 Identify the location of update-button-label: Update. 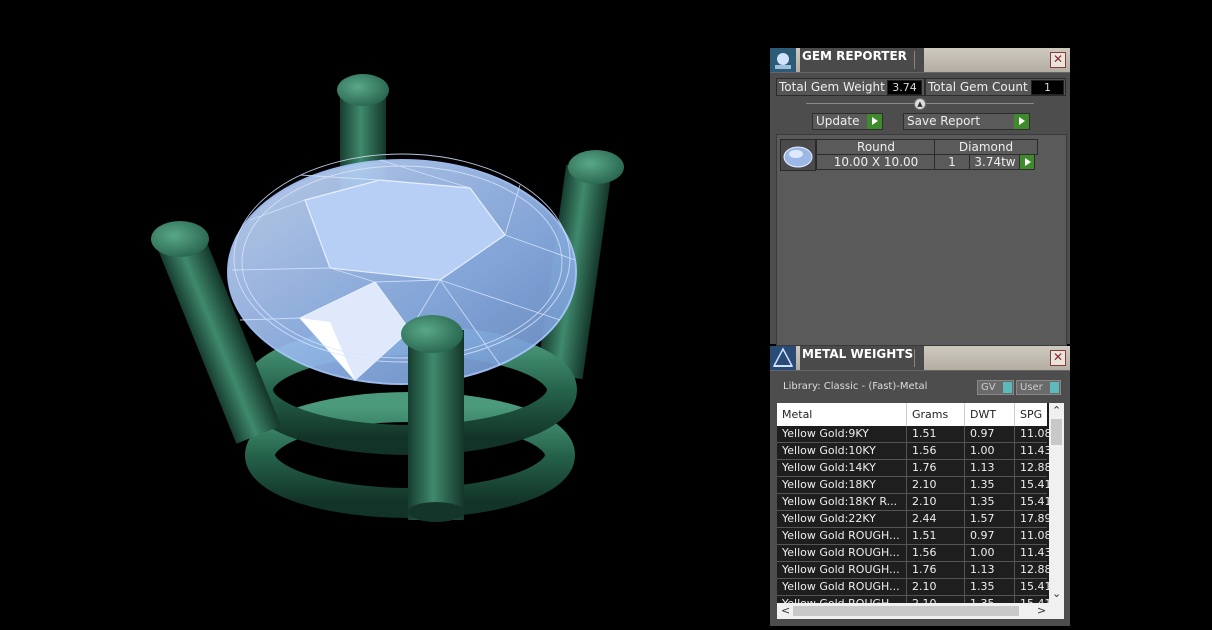
(838, 121).